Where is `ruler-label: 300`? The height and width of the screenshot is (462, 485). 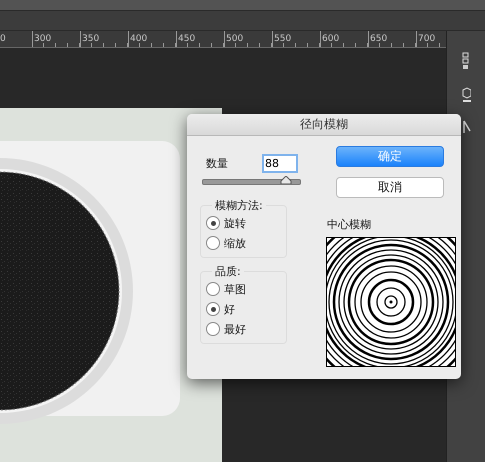 ruler-label: 300 is located at coordinates (56, 39).